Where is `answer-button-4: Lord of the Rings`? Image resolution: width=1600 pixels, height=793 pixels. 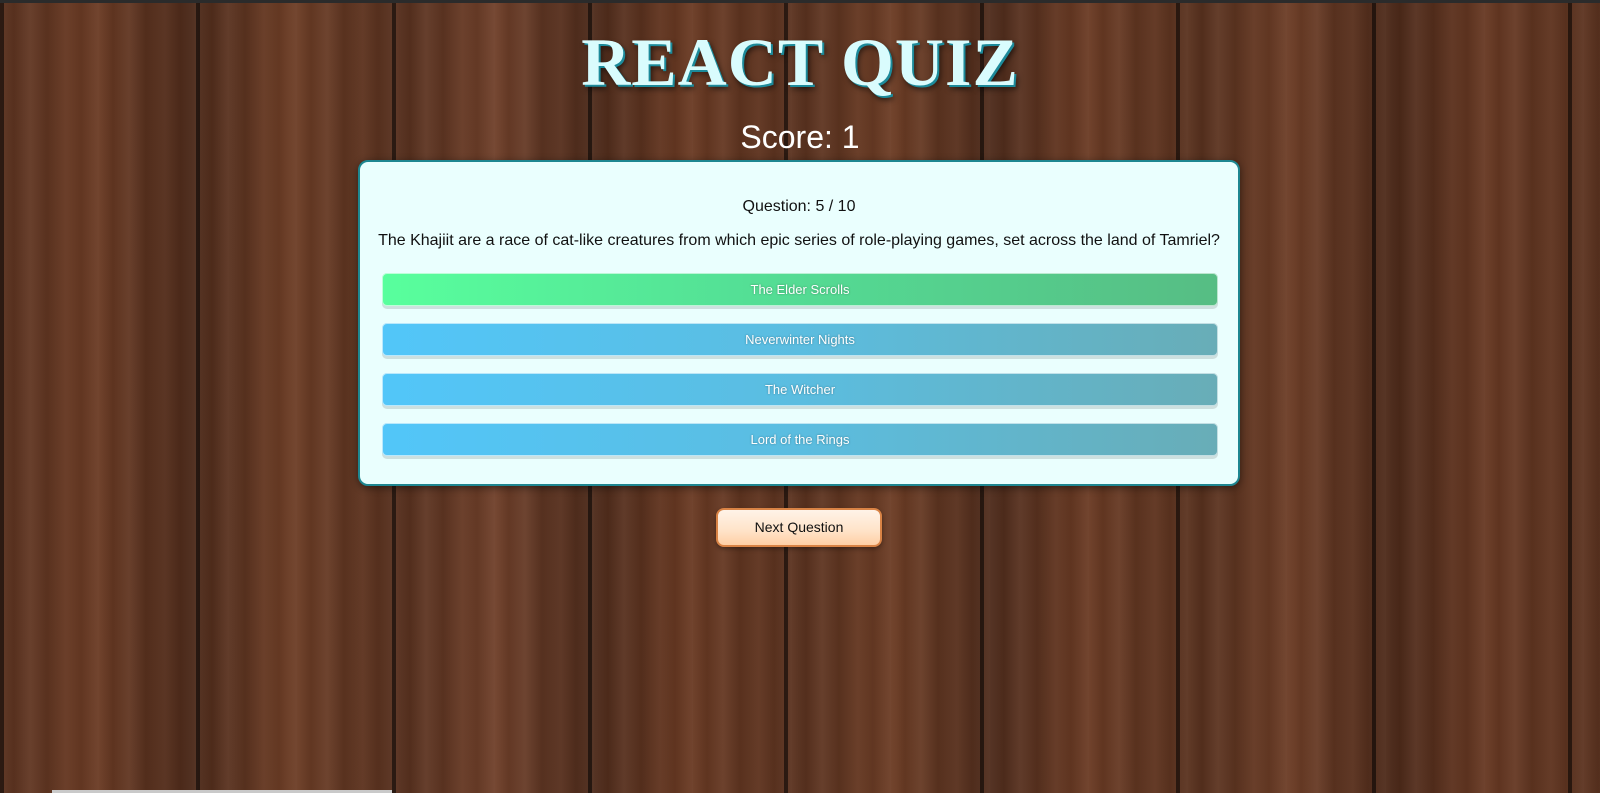 answer-button-4: Lord of the Rings is located at coordinates (800, 439).